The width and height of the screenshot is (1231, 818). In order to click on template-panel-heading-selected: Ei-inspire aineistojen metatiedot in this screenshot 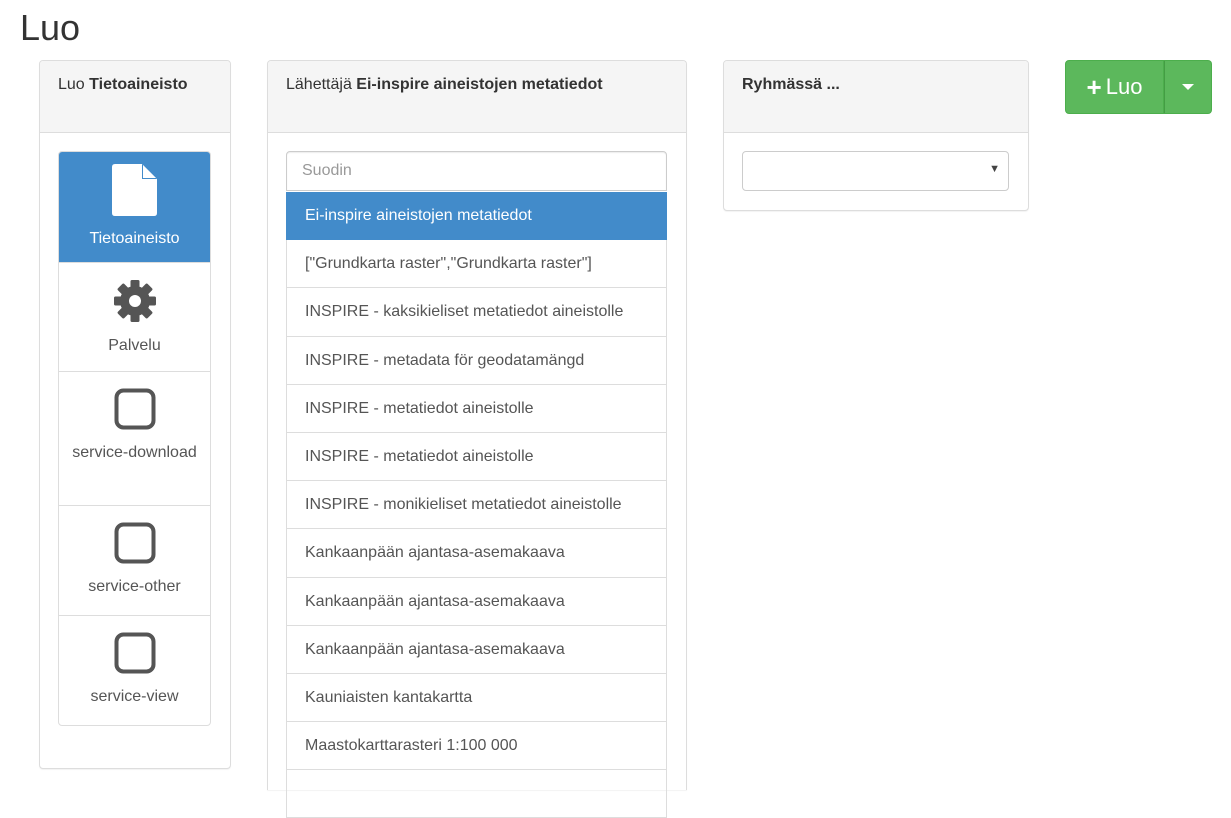, I will do `click(479, 84)`.